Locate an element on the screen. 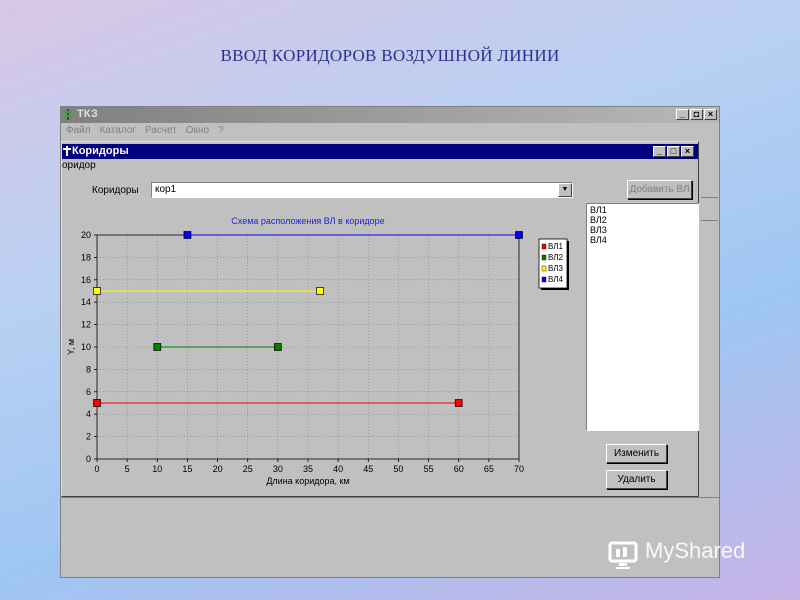 The height and width of the screenshot is (600, 800). x-tick-label: 10 is located at coordinates (157, 469).